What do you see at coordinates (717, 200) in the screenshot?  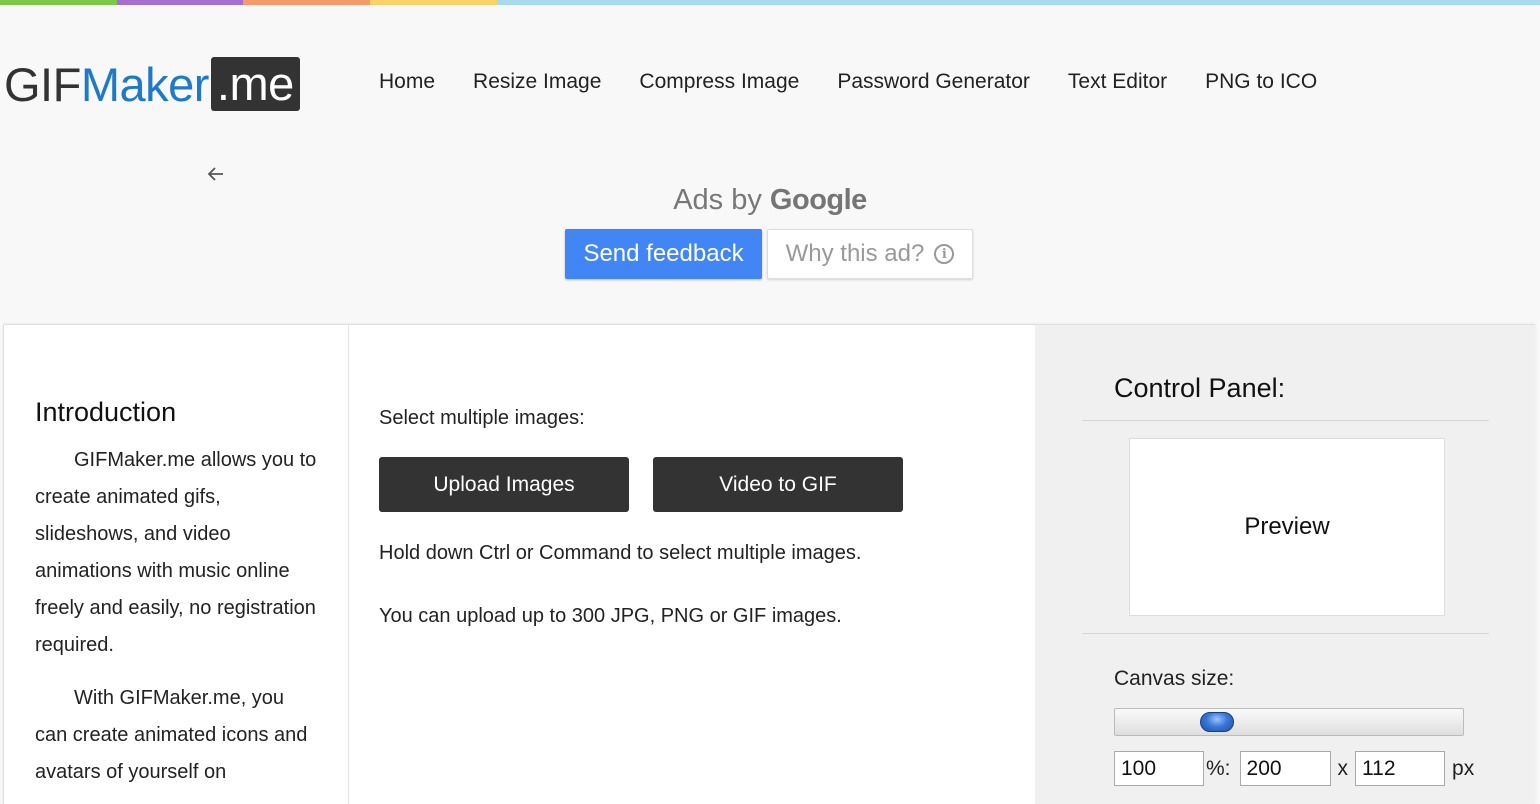 I see `ads-by-text: Ads by` at bounding box center [717, 200].